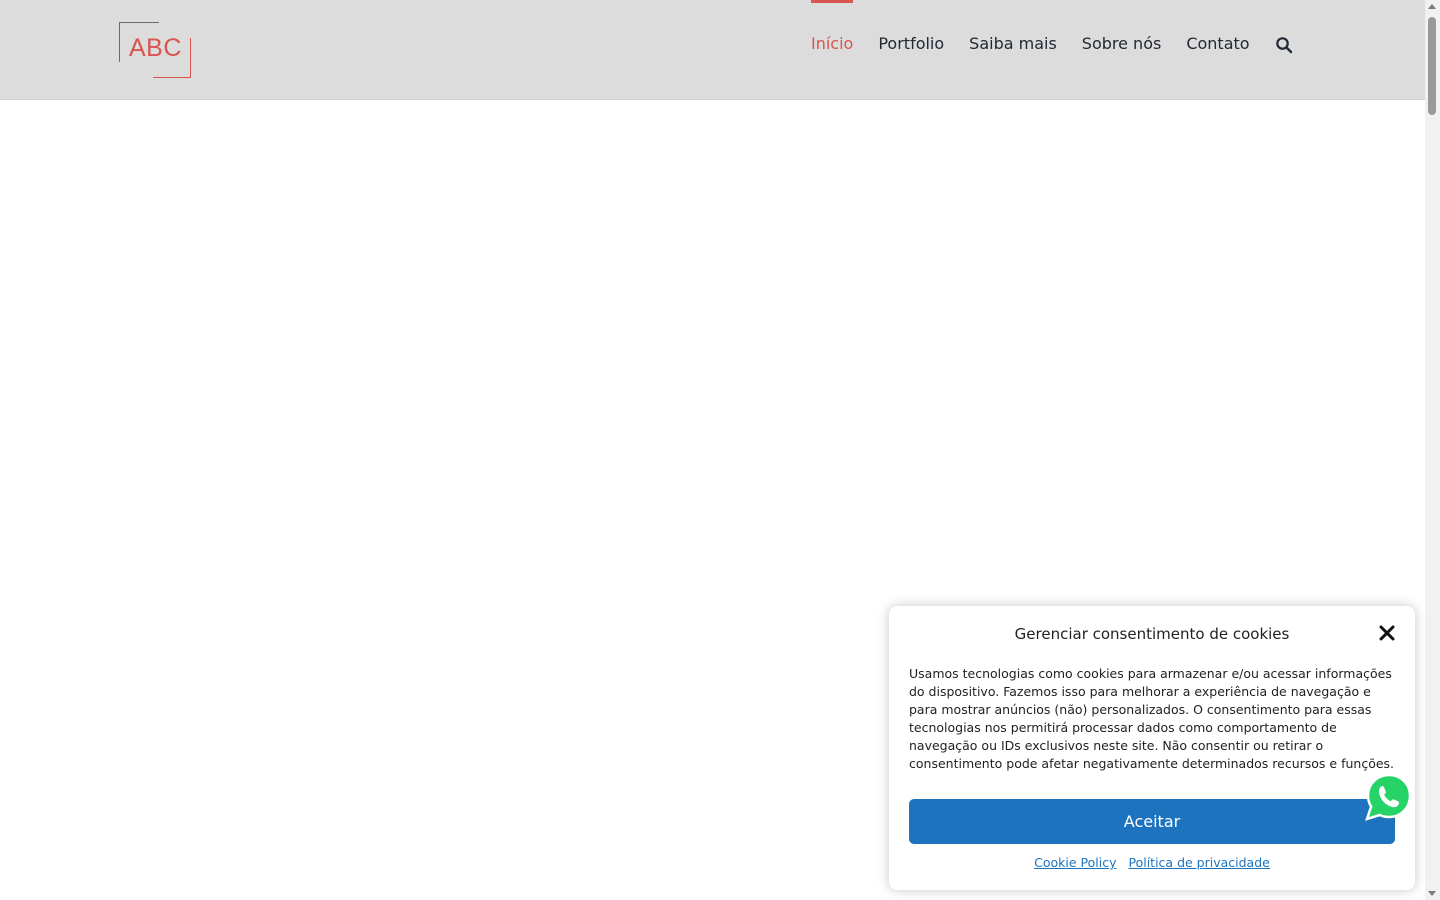  What do you see at coordinates (1284, 45) in the screenshot?
I see `search-icon` at bounding box center [1284, 45].